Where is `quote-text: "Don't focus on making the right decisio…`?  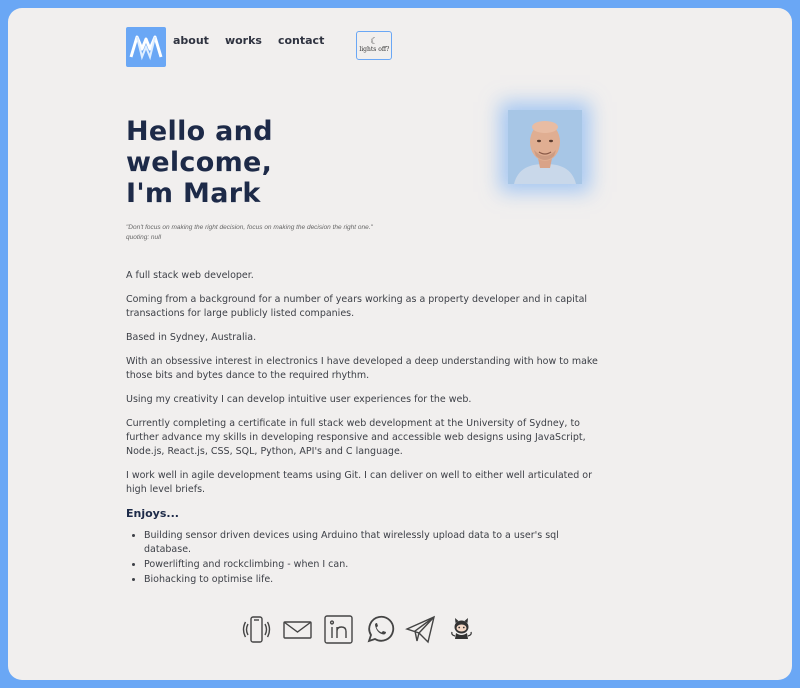
quote-text: "Don't focus on making the right decisio… is located at coordinates (249, 227).